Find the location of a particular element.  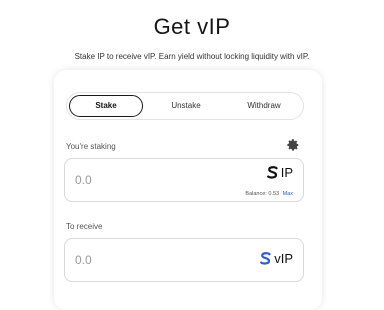

receive-token: vIP is located at coordinates (276, 258).